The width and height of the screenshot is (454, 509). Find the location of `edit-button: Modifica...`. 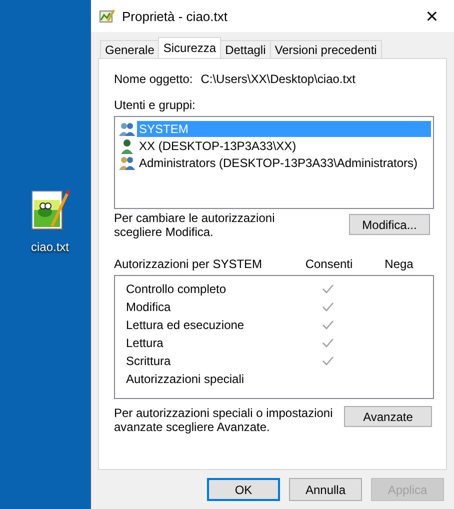

edit-button: Modifica... is located at coordinates (389, 224).